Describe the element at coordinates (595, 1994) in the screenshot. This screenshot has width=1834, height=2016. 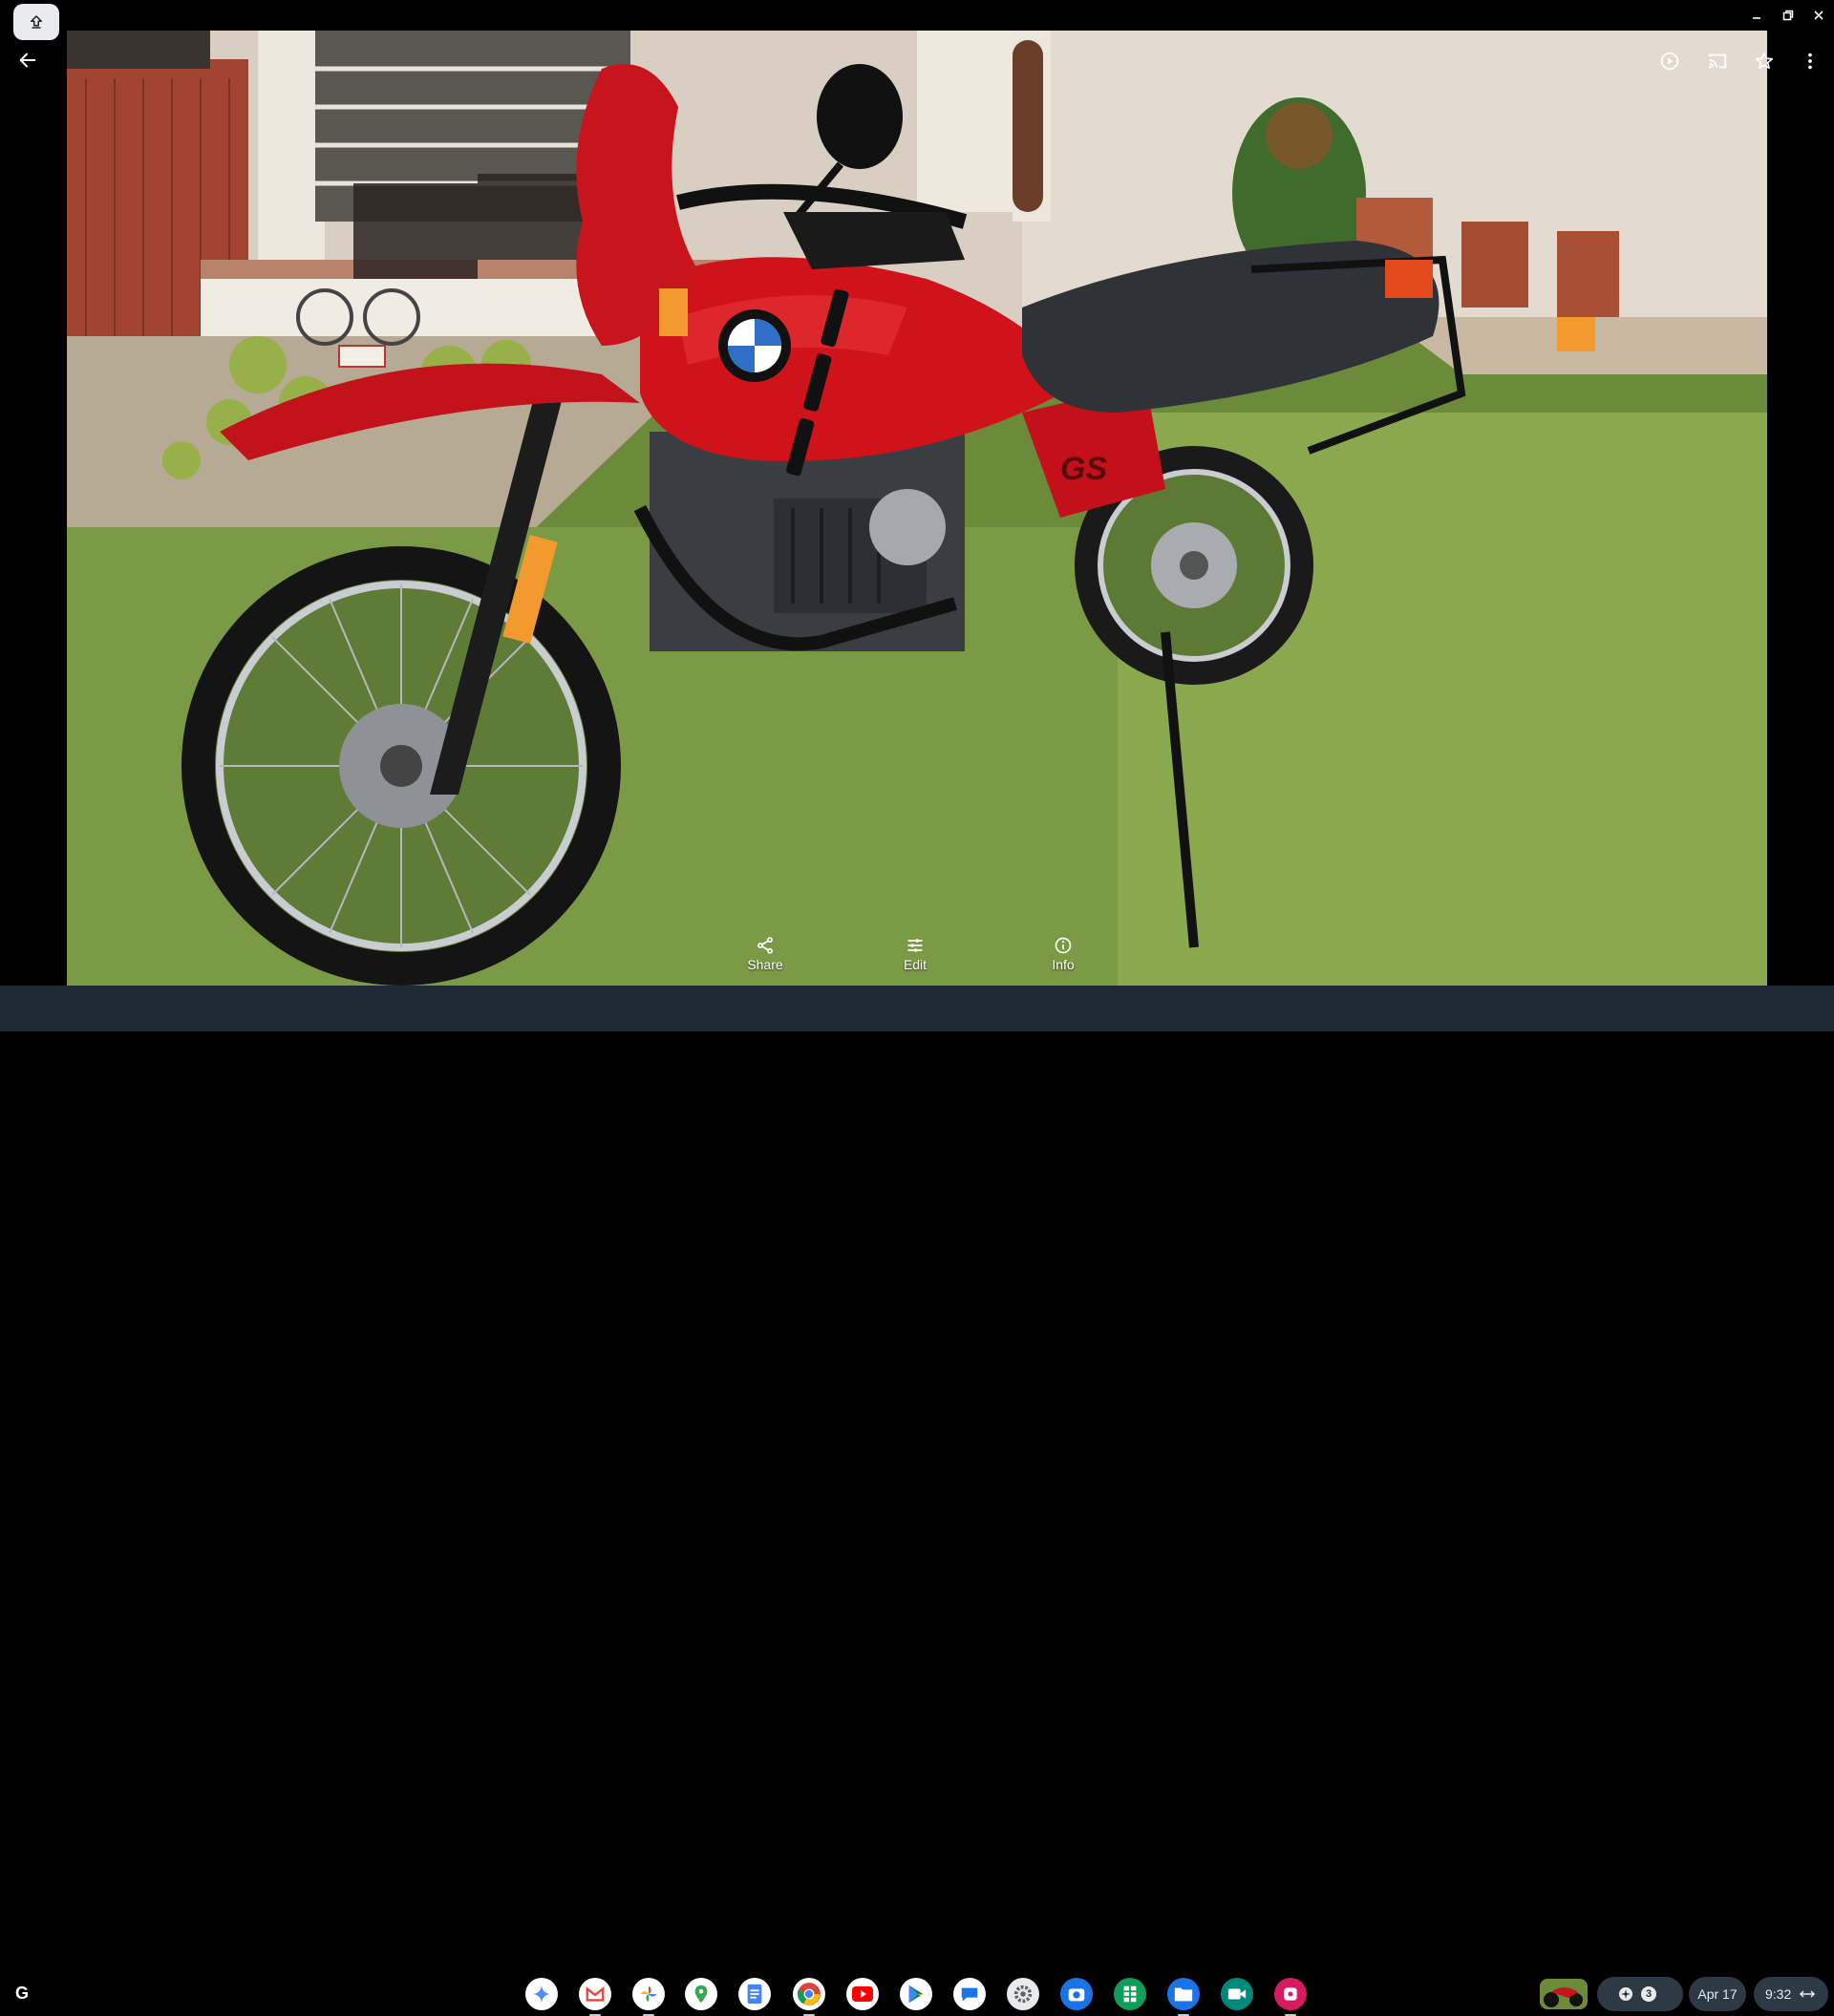
I see `gmail-icon` at that location.